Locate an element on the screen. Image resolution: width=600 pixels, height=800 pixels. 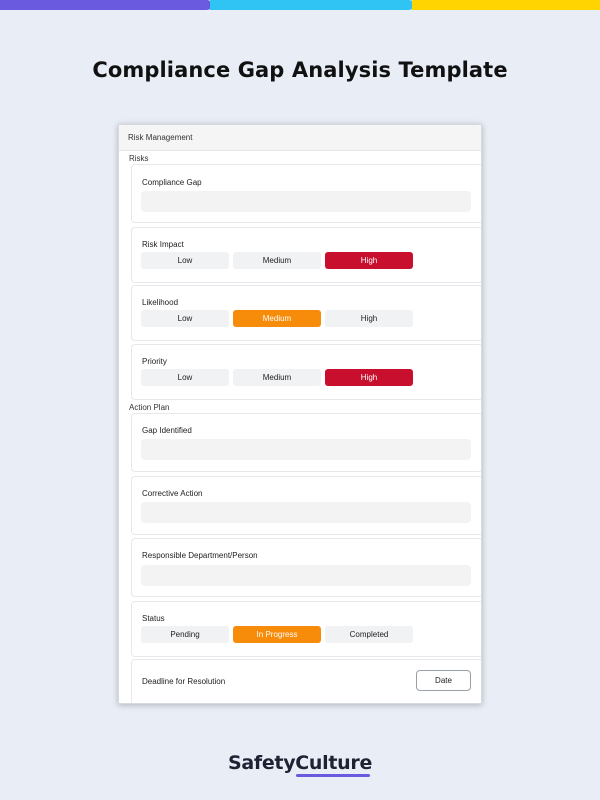
top-bar-blue-segment is located at coordinates (312, 5).